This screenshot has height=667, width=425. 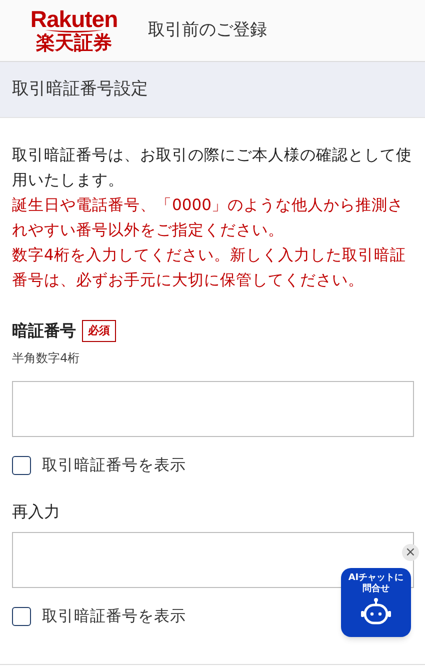 What do you see at coordinates (46, 358) in the screenshot?
I see `hint-text: 半角数字4桁` at bounding box center [46, 358].